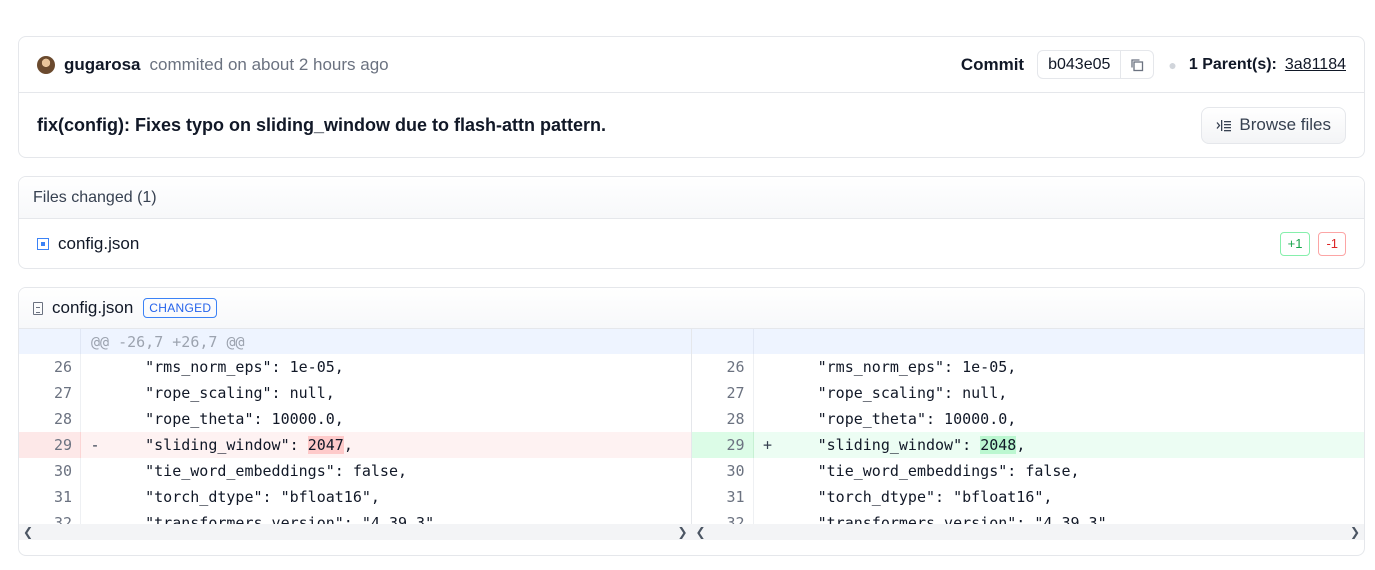 The height and width of the screenshot is (570, 1375). What do you see at coordinates (168, 341) in the screenshot?
I see `hunk-header: @@ -26,7 +26,7 @@` at bounding box center [168, 341].